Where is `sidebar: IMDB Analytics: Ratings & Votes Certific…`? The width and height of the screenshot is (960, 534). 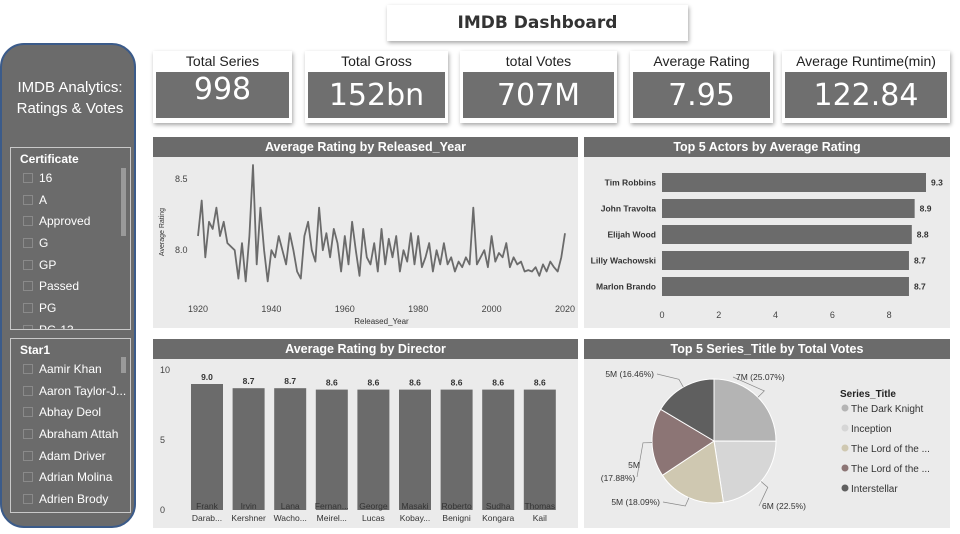
sidebar: IMDB Analytics: Ratings & Votes Certific… is located at coordinates (68, 285).